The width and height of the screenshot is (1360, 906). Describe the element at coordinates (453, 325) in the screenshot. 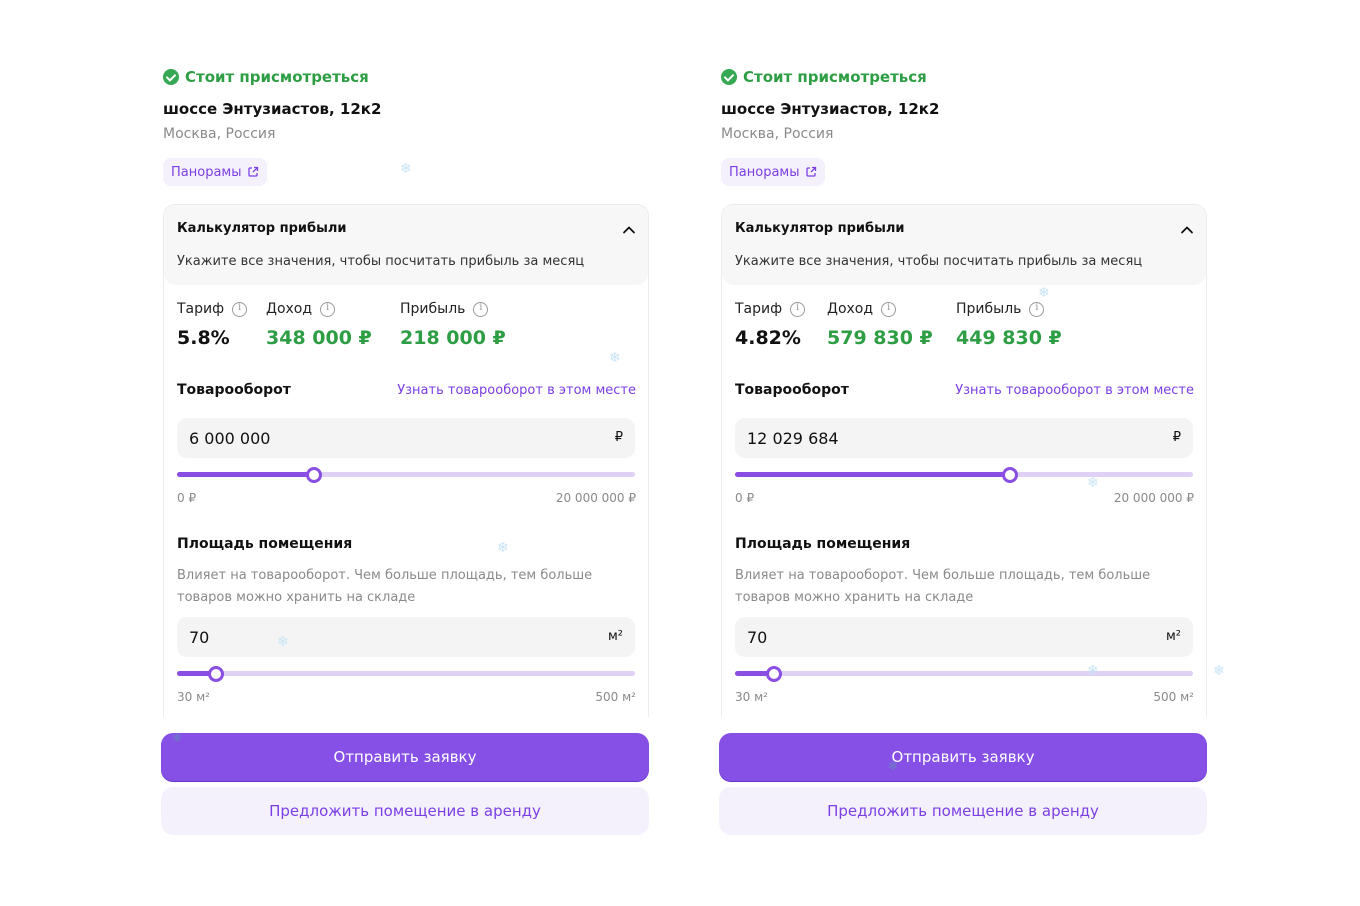

I see `metric-profit: Прибыль 218 000 ₽` at that location.